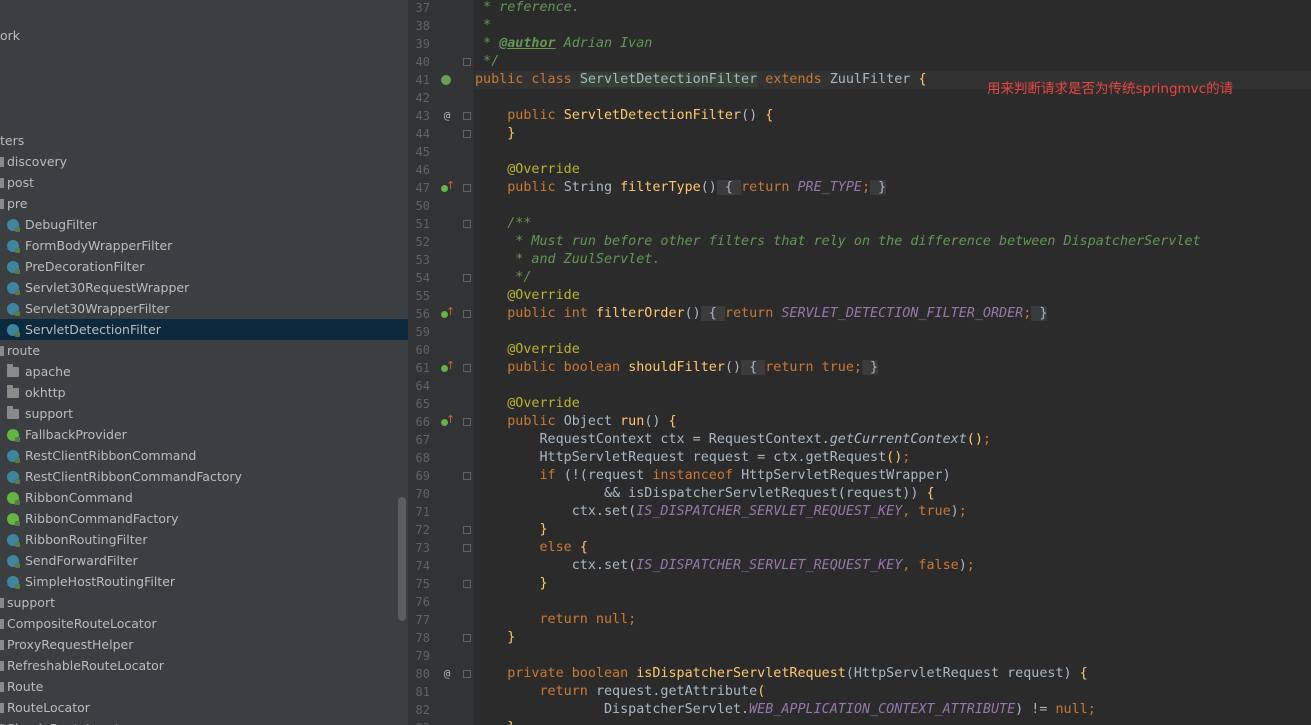  I want to click on code-line: * and ZuulServlet., so click(567, 260).